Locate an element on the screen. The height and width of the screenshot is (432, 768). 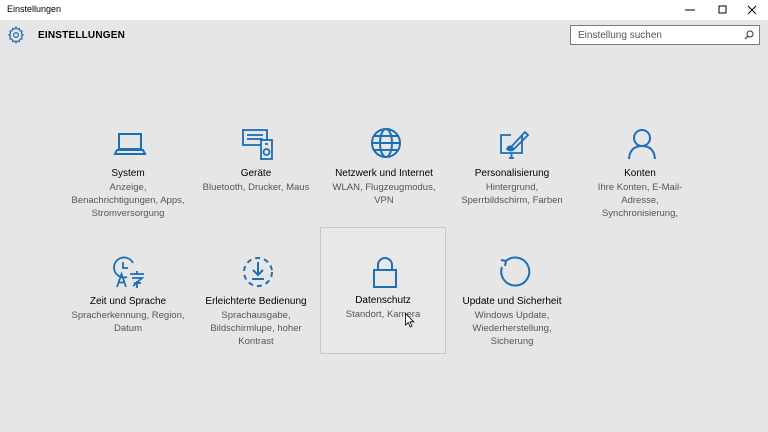
tile-description: Hintergrund, Sperrbildschirm, Farben is located at coordinates (512, 194).